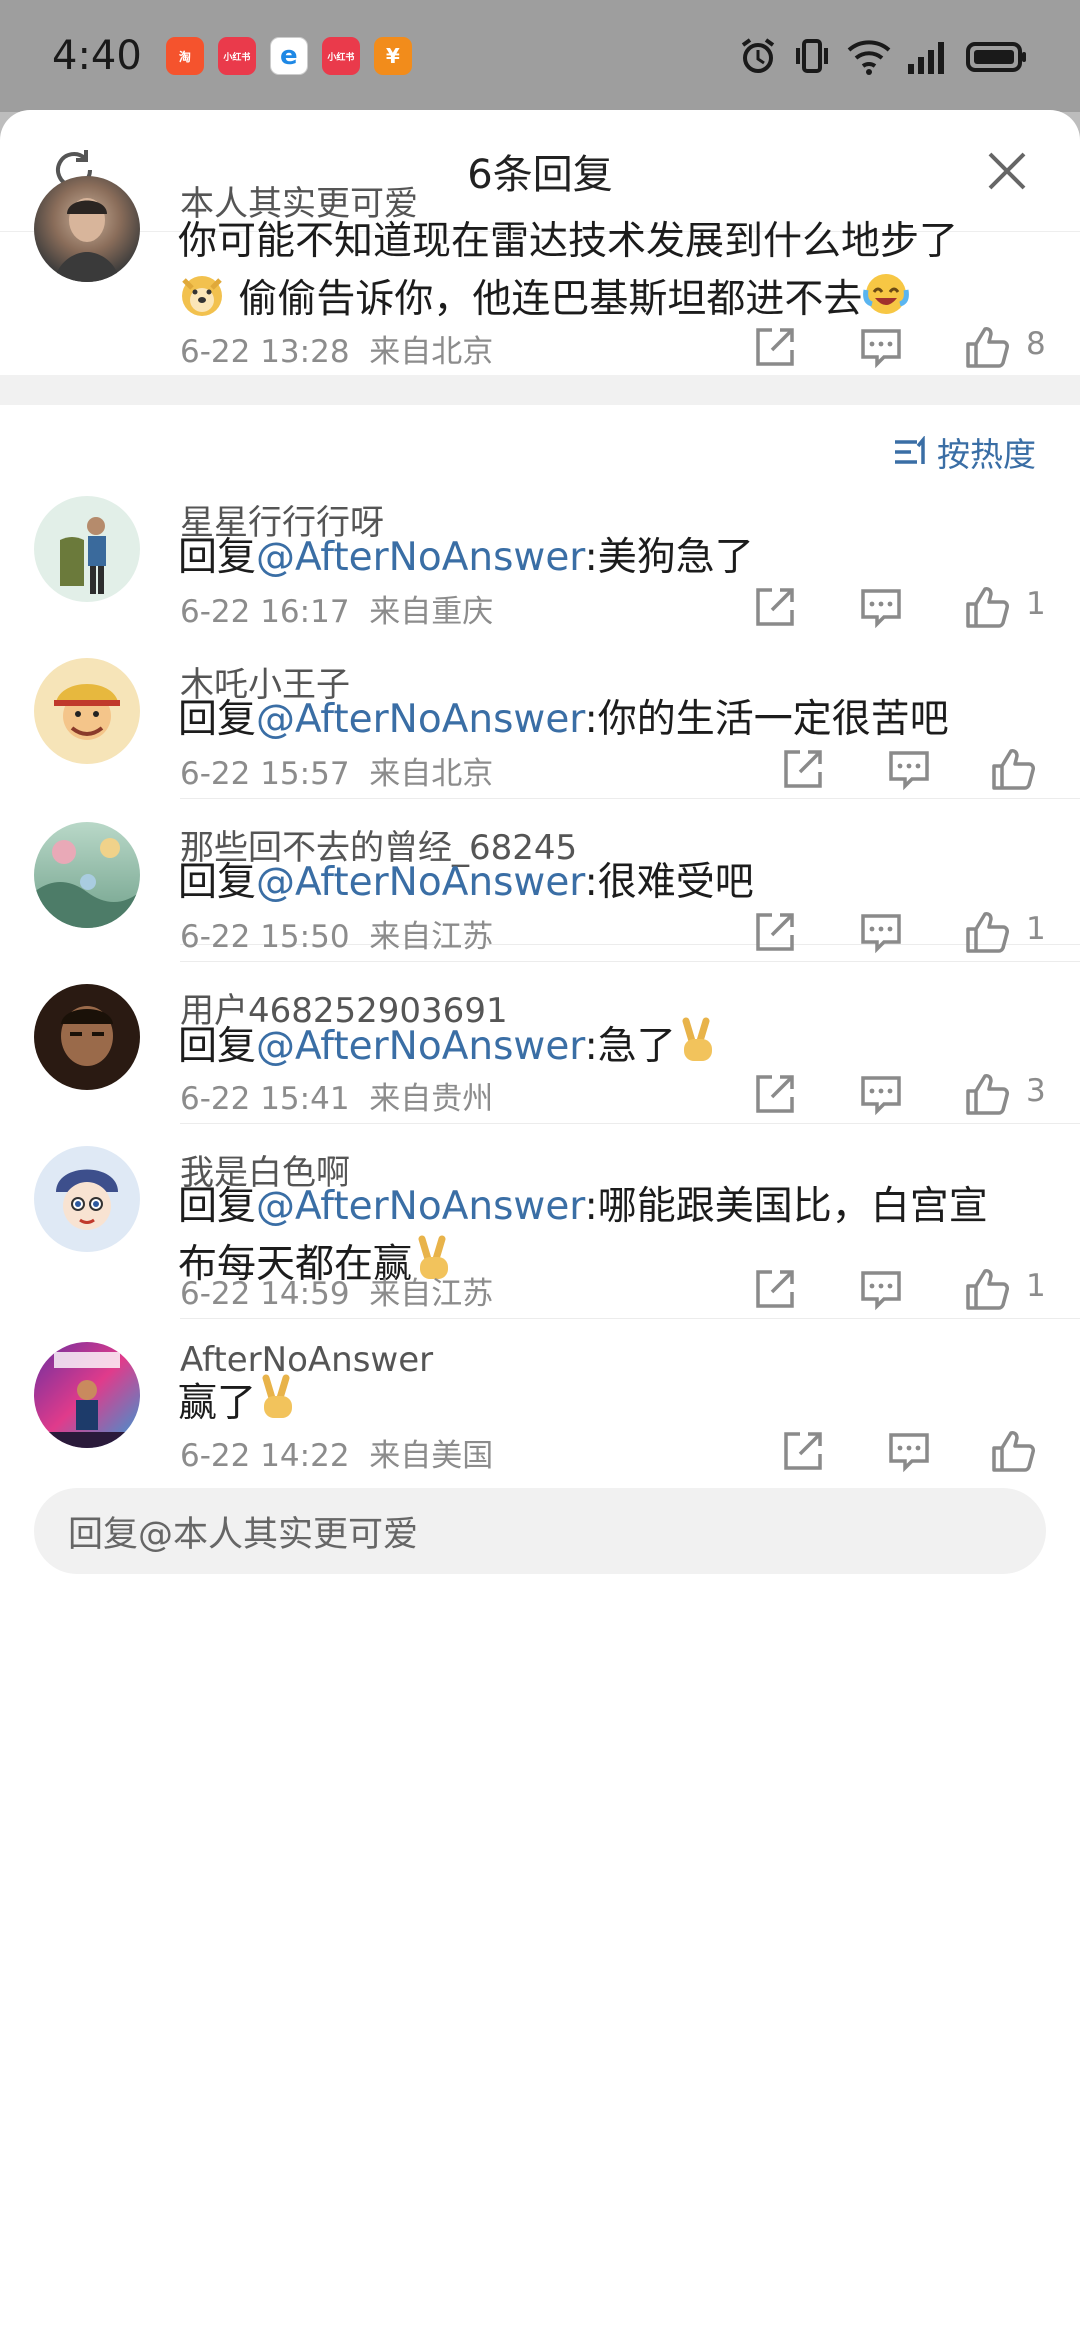 The height and width of the screenshot is (2331, 1080). Describe the element at coordinates (603, 1046) in the screenshot. I see `reply-text: 回复@AfterNoAnswer:急了` at that location.